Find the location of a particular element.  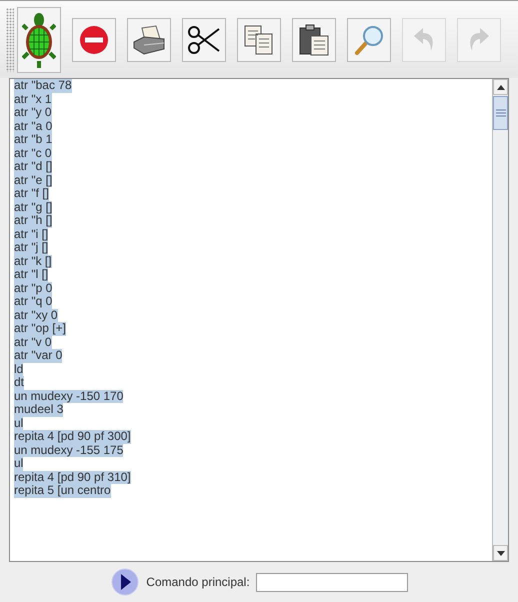

paste-icon is located at coordinates (314, 39).